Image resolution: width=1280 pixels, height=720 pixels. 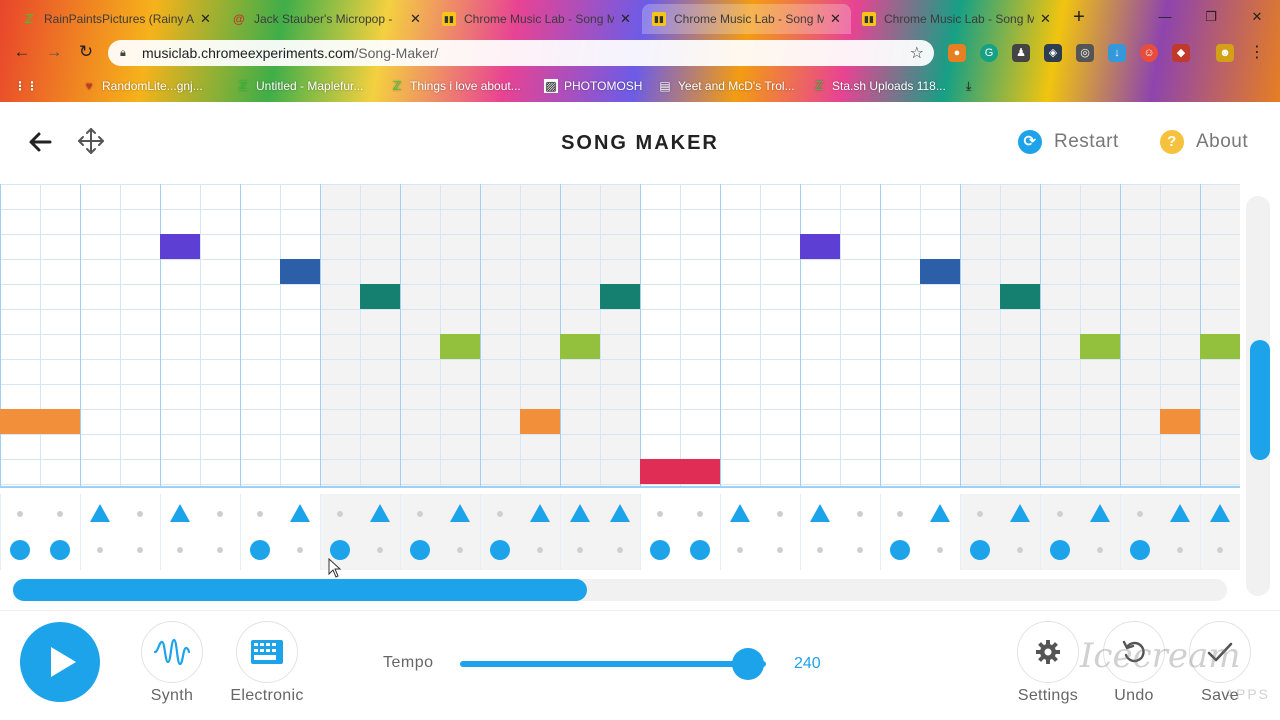 What do you see at coordinates (917, 53) in the screenshot?
I see `star-icon: ☆` at bounding box center [917, 53].